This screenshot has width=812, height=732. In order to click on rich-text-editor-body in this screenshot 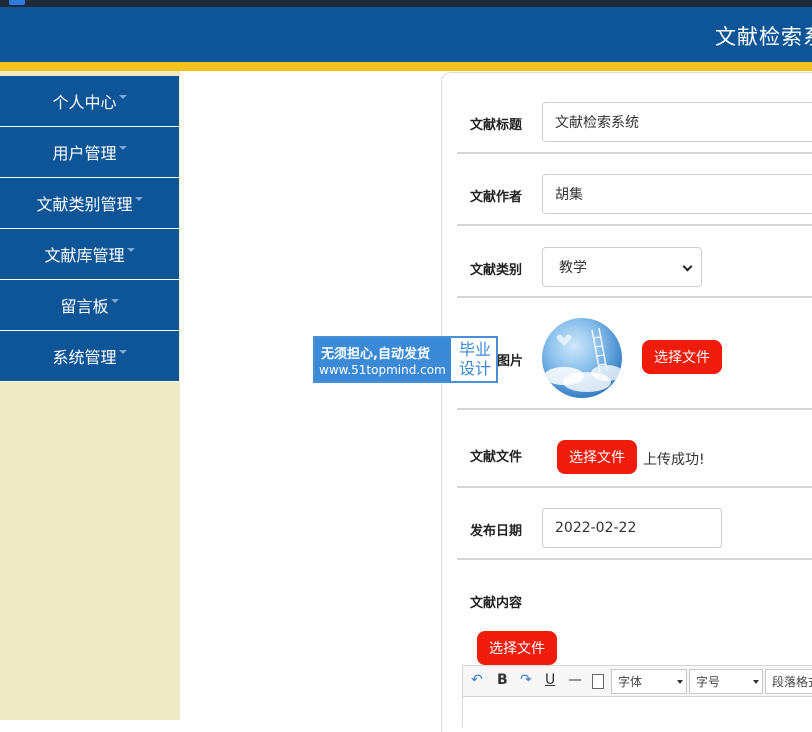, I will do `click(637, 712)`.